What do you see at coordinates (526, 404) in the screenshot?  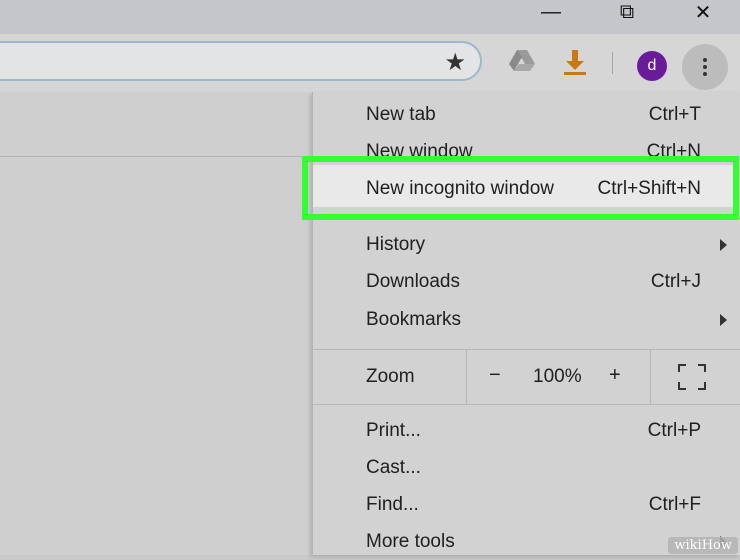 I see `menu-divider` at bounding box center [526, 404].